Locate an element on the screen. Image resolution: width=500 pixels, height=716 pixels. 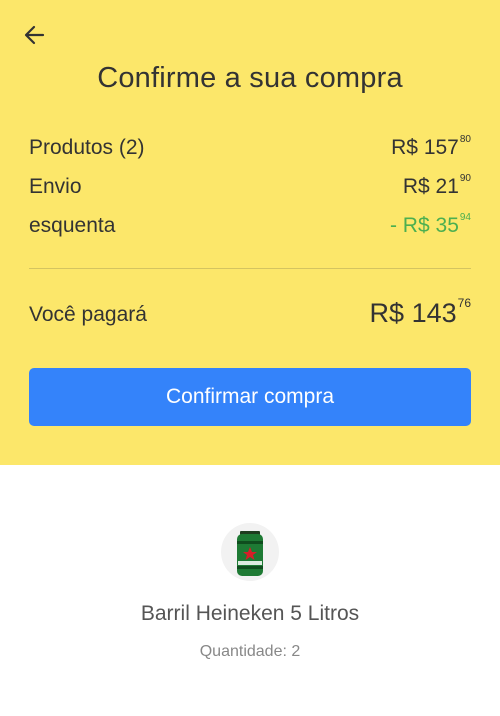
product-quantity: Quantidade: 2 is located at coordinates (250, 651).